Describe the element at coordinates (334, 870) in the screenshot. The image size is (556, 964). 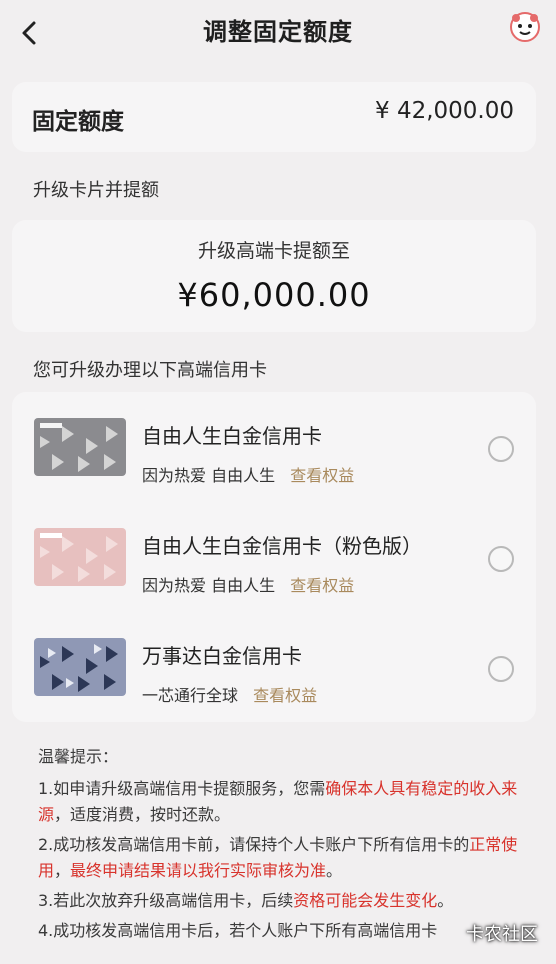
I see `tip-2-end: 。` at that location.